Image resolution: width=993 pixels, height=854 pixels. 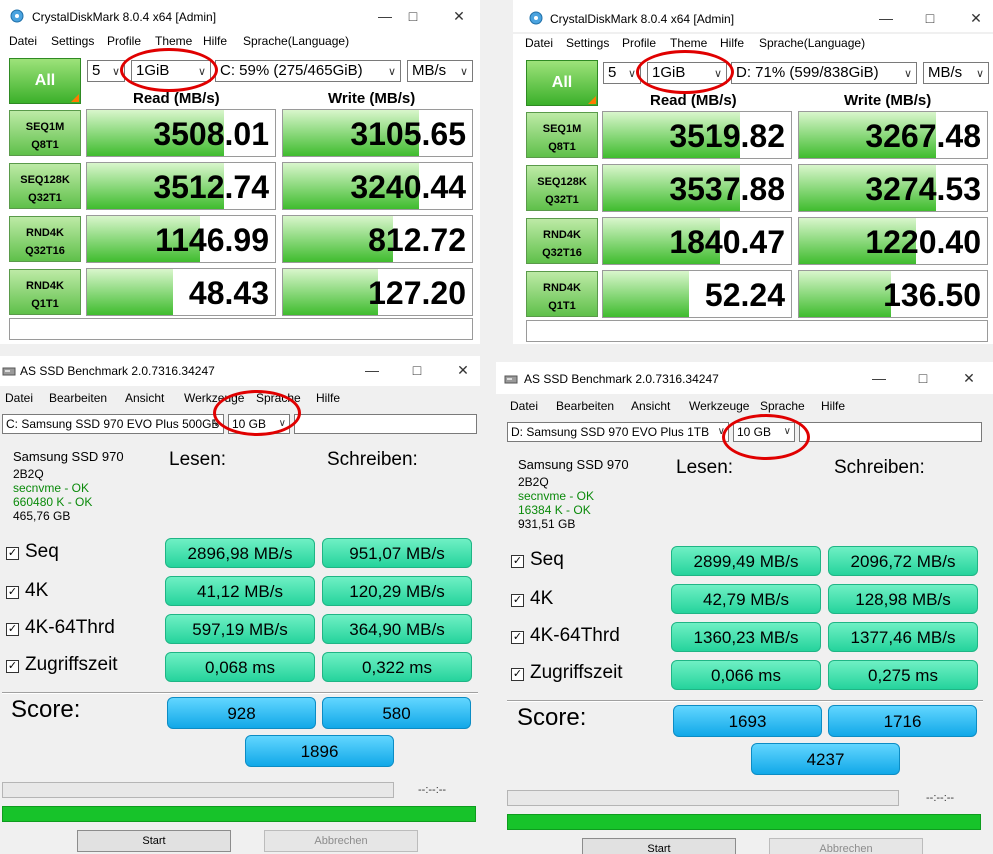 I want to click on read-result: 3519.82, so click(x=697, y=135).